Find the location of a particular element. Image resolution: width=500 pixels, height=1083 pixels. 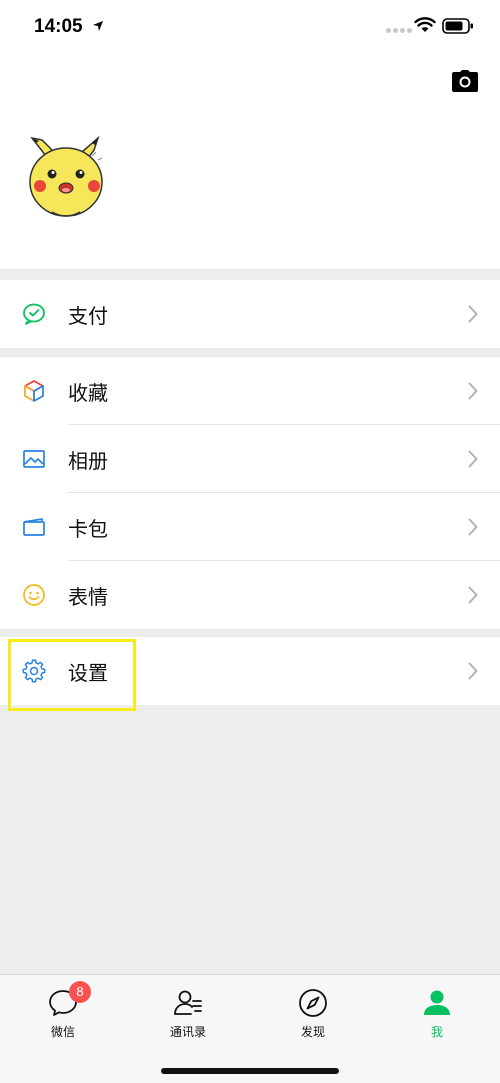

tab-contacts: 通讯录 is located at coordinates (188, 1013).